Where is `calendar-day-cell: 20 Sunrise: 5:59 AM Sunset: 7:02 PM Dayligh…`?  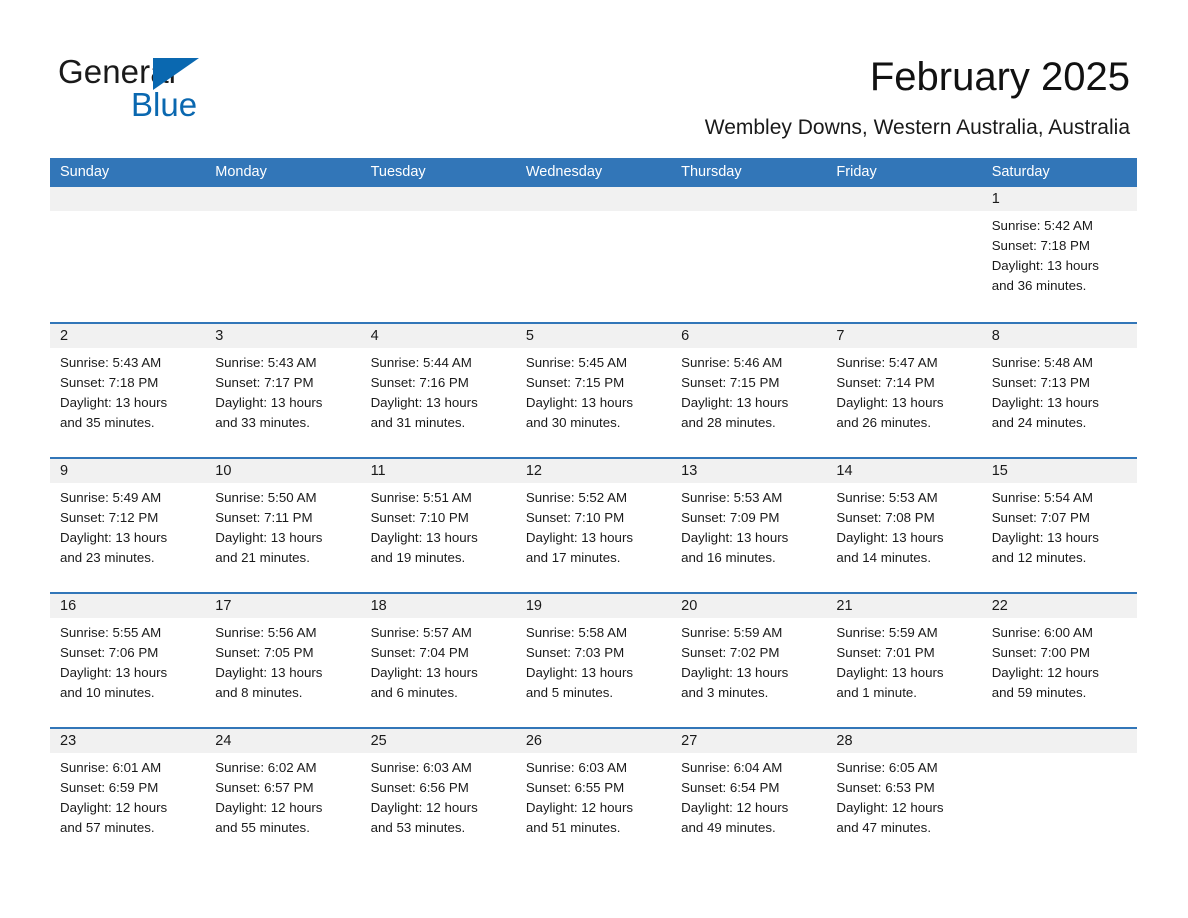 calendar-day-cell: 20 Sunrise: 5:59 AM Sunset: 7:02 PM Dayligh… is located at coordinates (749, 660).